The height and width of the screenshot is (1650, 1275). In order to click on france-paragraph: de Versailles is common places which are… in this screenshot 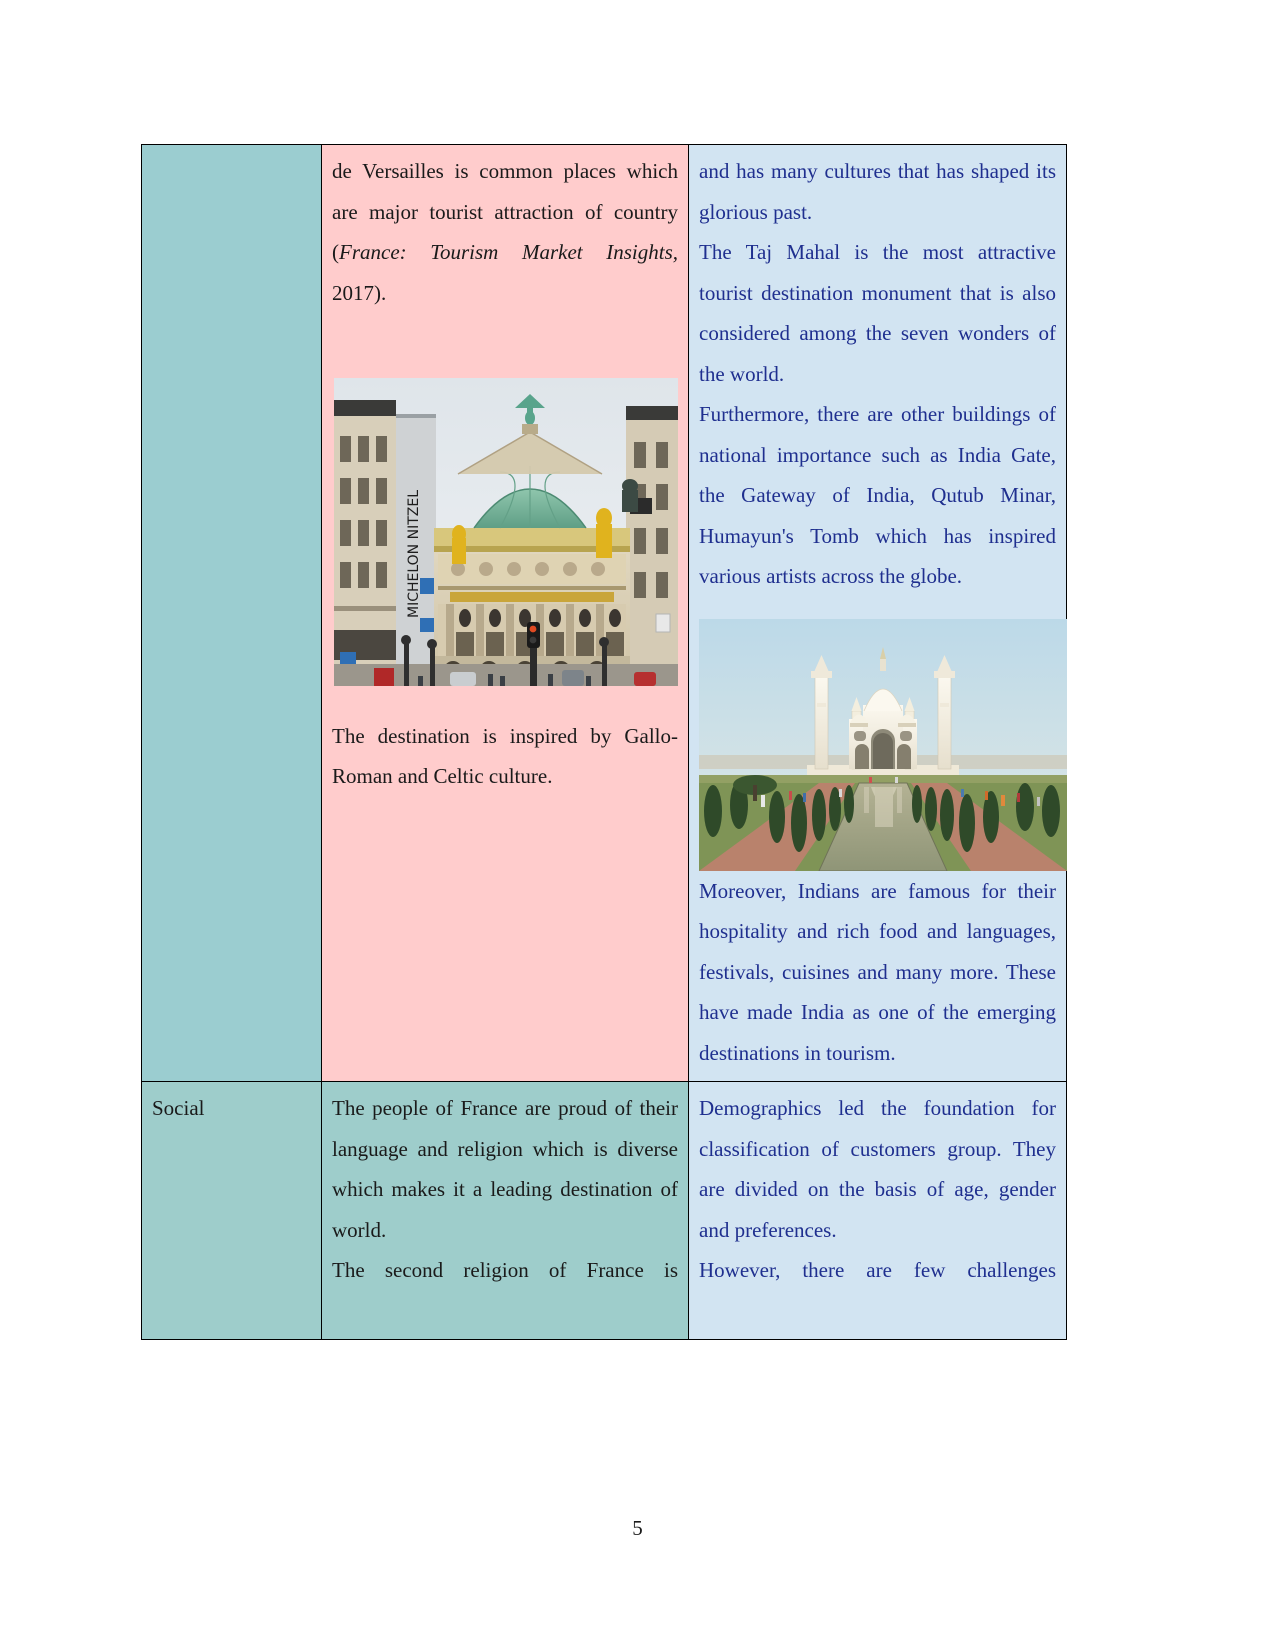, I will do `click(505, 252)`.